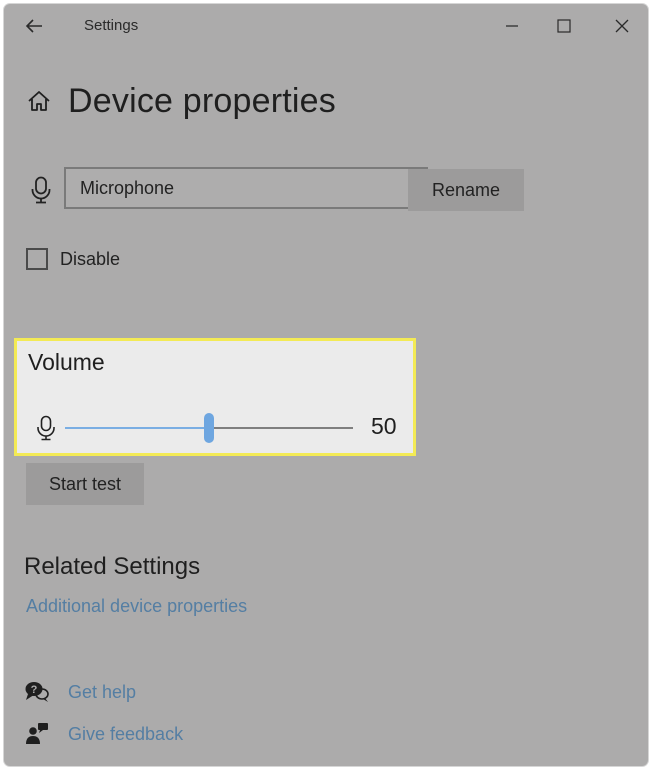  Describe the element at coordinates (111, 25) in the screenshot. I see `window-title: Settings` at that location.